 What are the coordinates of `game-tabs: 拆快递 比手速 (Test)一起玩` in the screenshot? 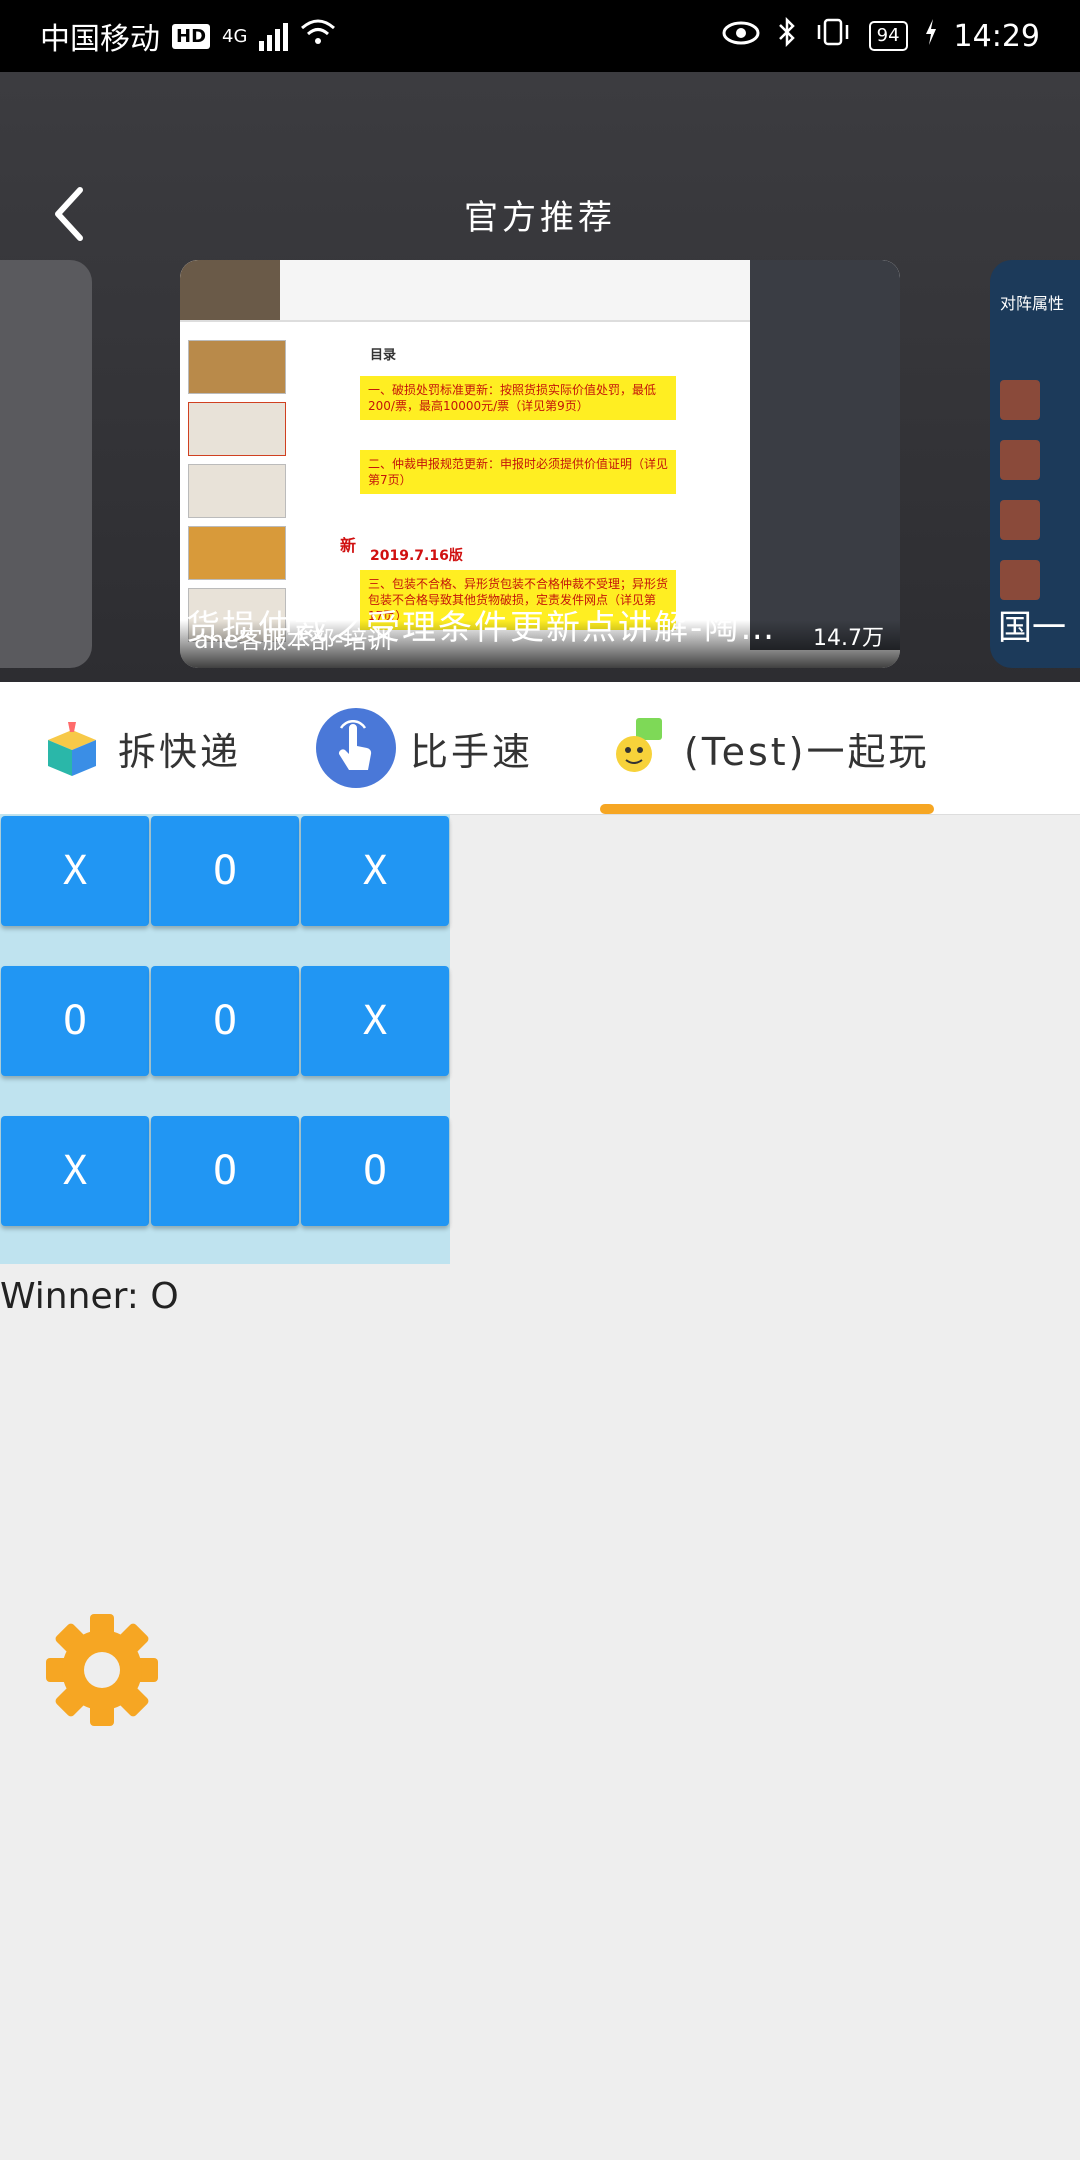 It's located at (540, 748).